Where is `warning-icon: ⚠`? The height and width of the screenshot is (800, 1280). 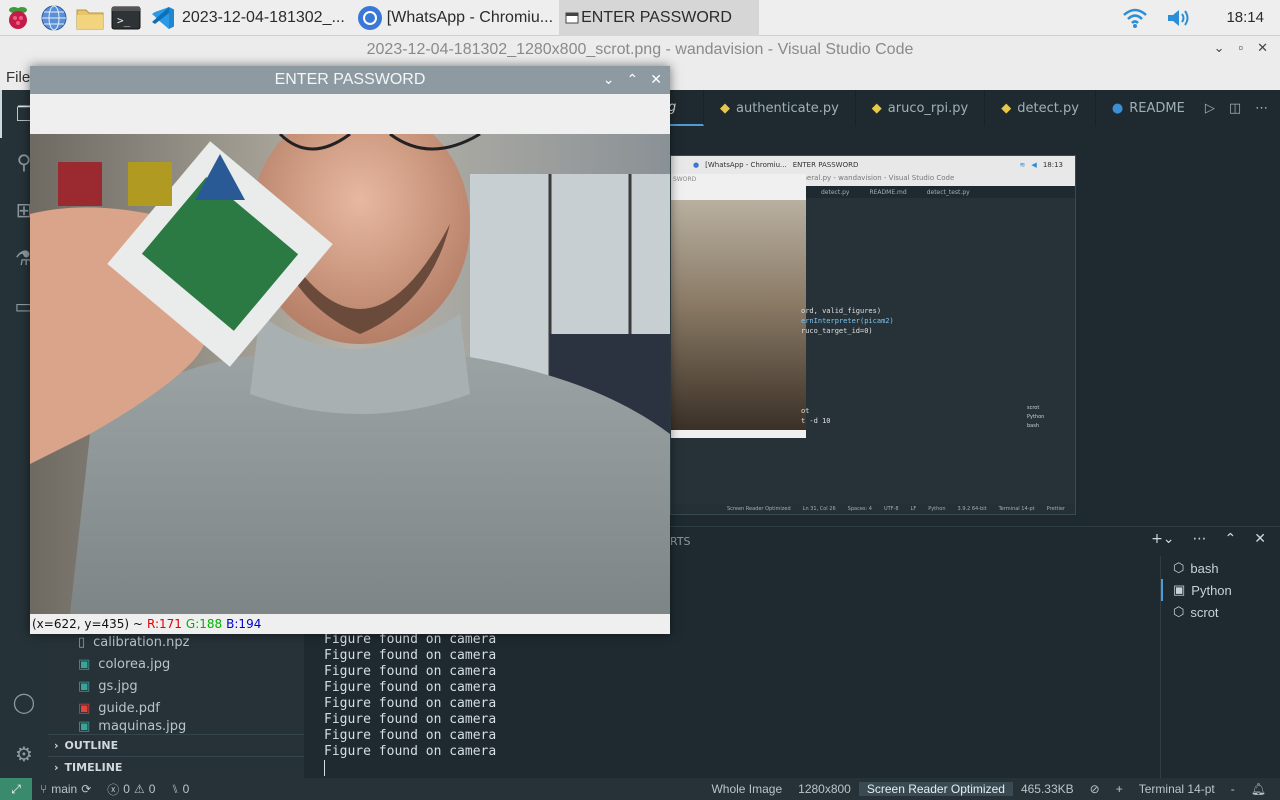 warning-icon: ⚠ is located at coordinates (139, 789).